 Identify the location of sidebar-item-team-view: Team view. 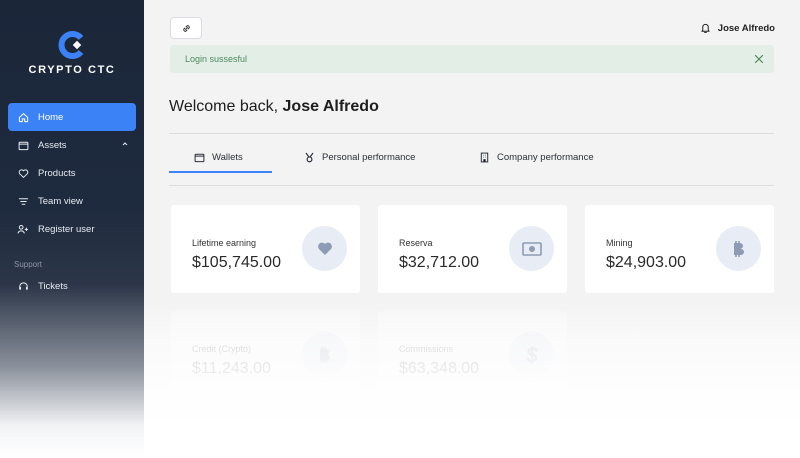
(72, 201).